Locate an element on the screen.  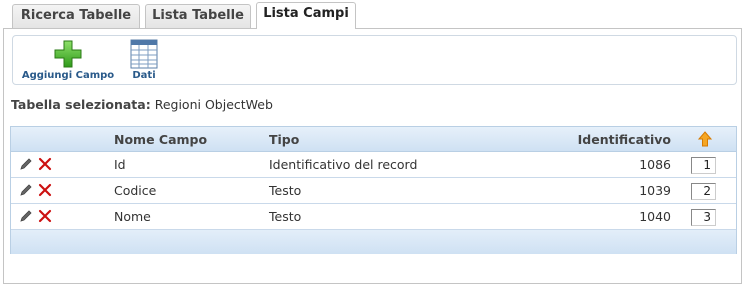
tab-lista-campi: Lista Campi is located at coordinates (306, 15).